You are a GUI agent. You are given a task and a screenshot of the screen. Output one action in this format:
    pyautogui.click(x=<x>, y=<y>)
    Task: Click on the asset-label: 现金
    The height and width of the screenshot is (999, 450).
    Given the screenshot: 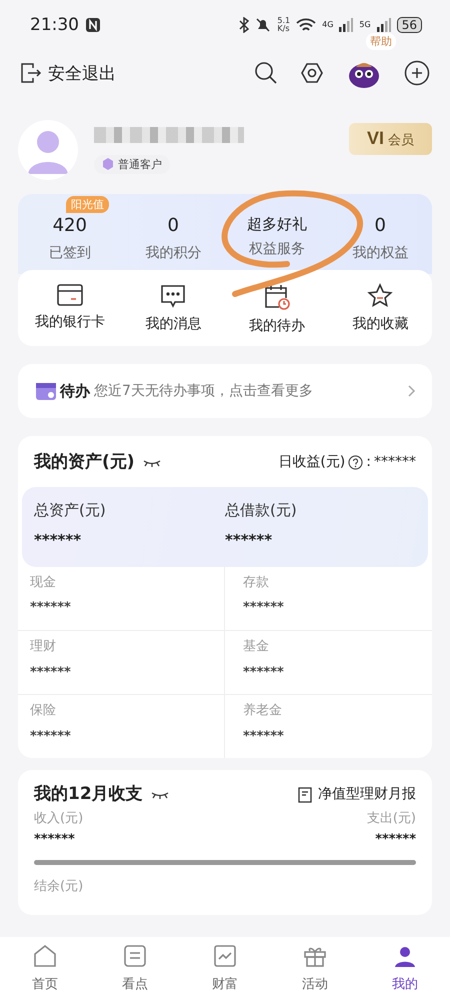 What is the action you would take?
    pyautogui.click(x=43, y=582)
    